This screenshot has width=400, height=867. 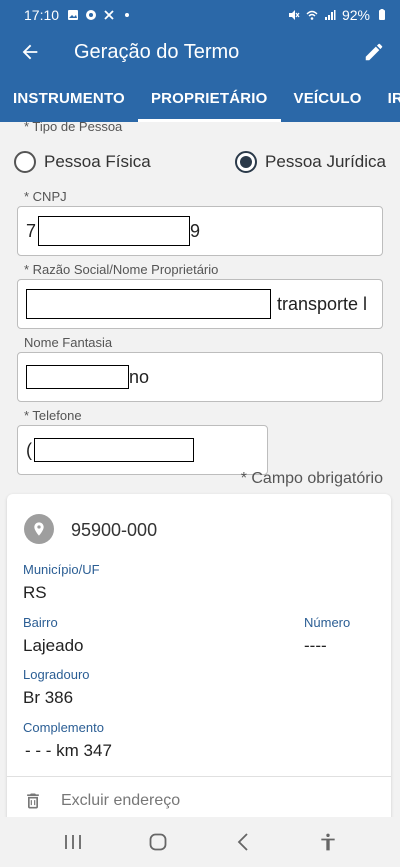 What do you see at coordinates (327, 622) in the screenshot?
I see `numero-label: Número` at bounding box center [327, 622].